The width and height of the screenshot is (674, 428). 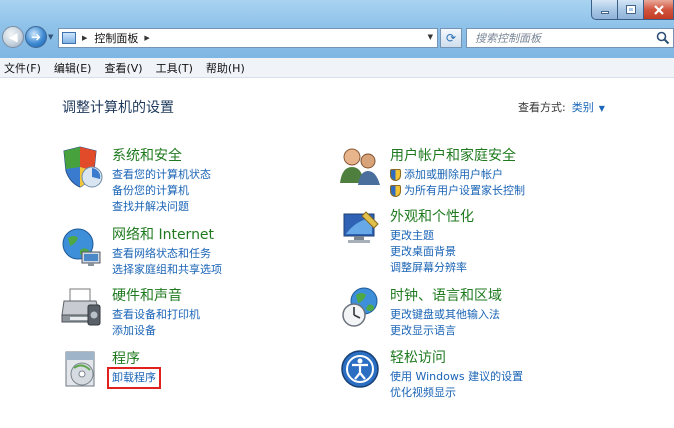 I want to click on ease-of-access-icon, so click(x=360, y=369).